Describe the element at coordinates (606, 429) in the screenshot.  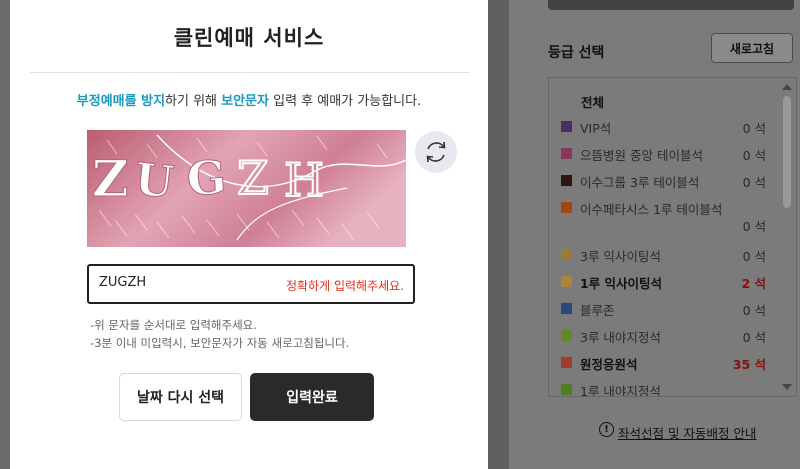
I see `info-icon: !` at that location.